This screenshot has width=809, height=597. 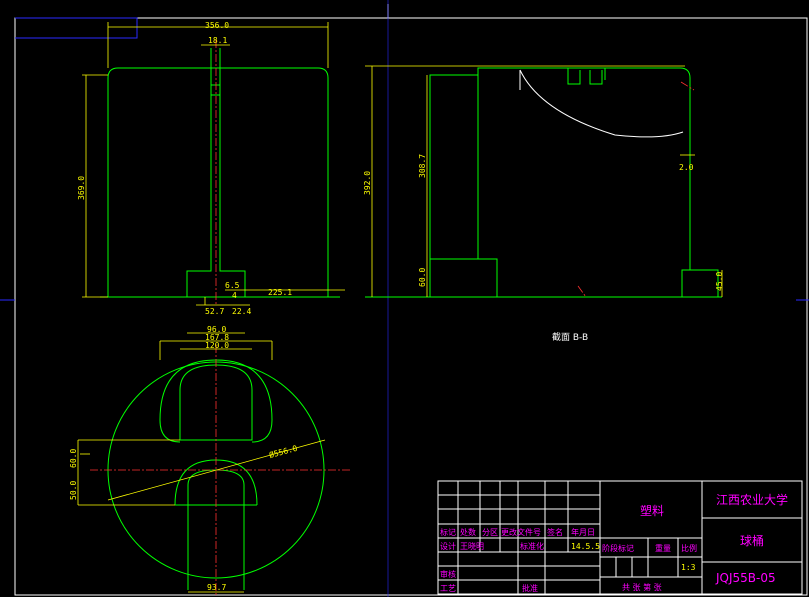 What do you see at coordinates (688, 567) in the screenshot?
I see `tb-scale: 1:3` at bounding box center [688, 567].